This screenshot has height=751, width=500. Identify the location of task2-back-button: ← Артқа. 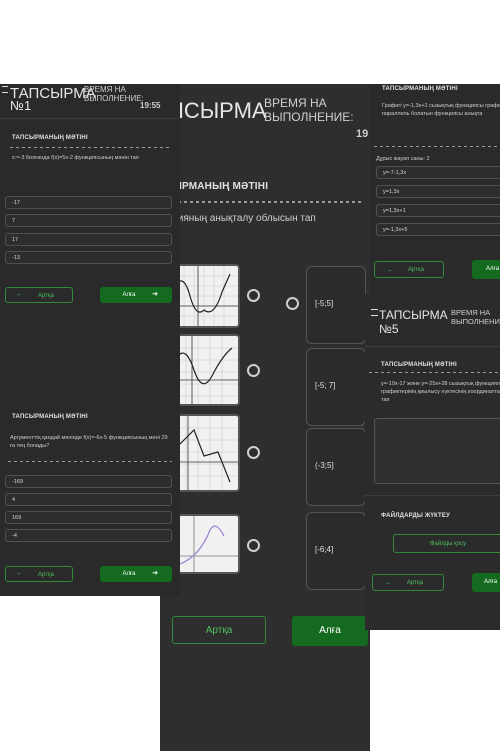
(39, 574).